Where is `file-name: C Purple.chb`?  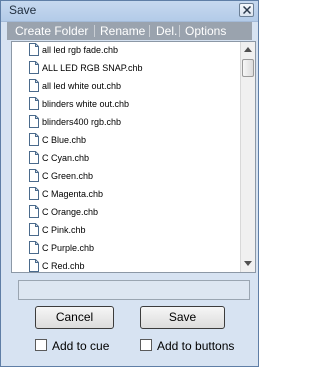
file-name: C Purple.chb is located at coordinates (68, 248).